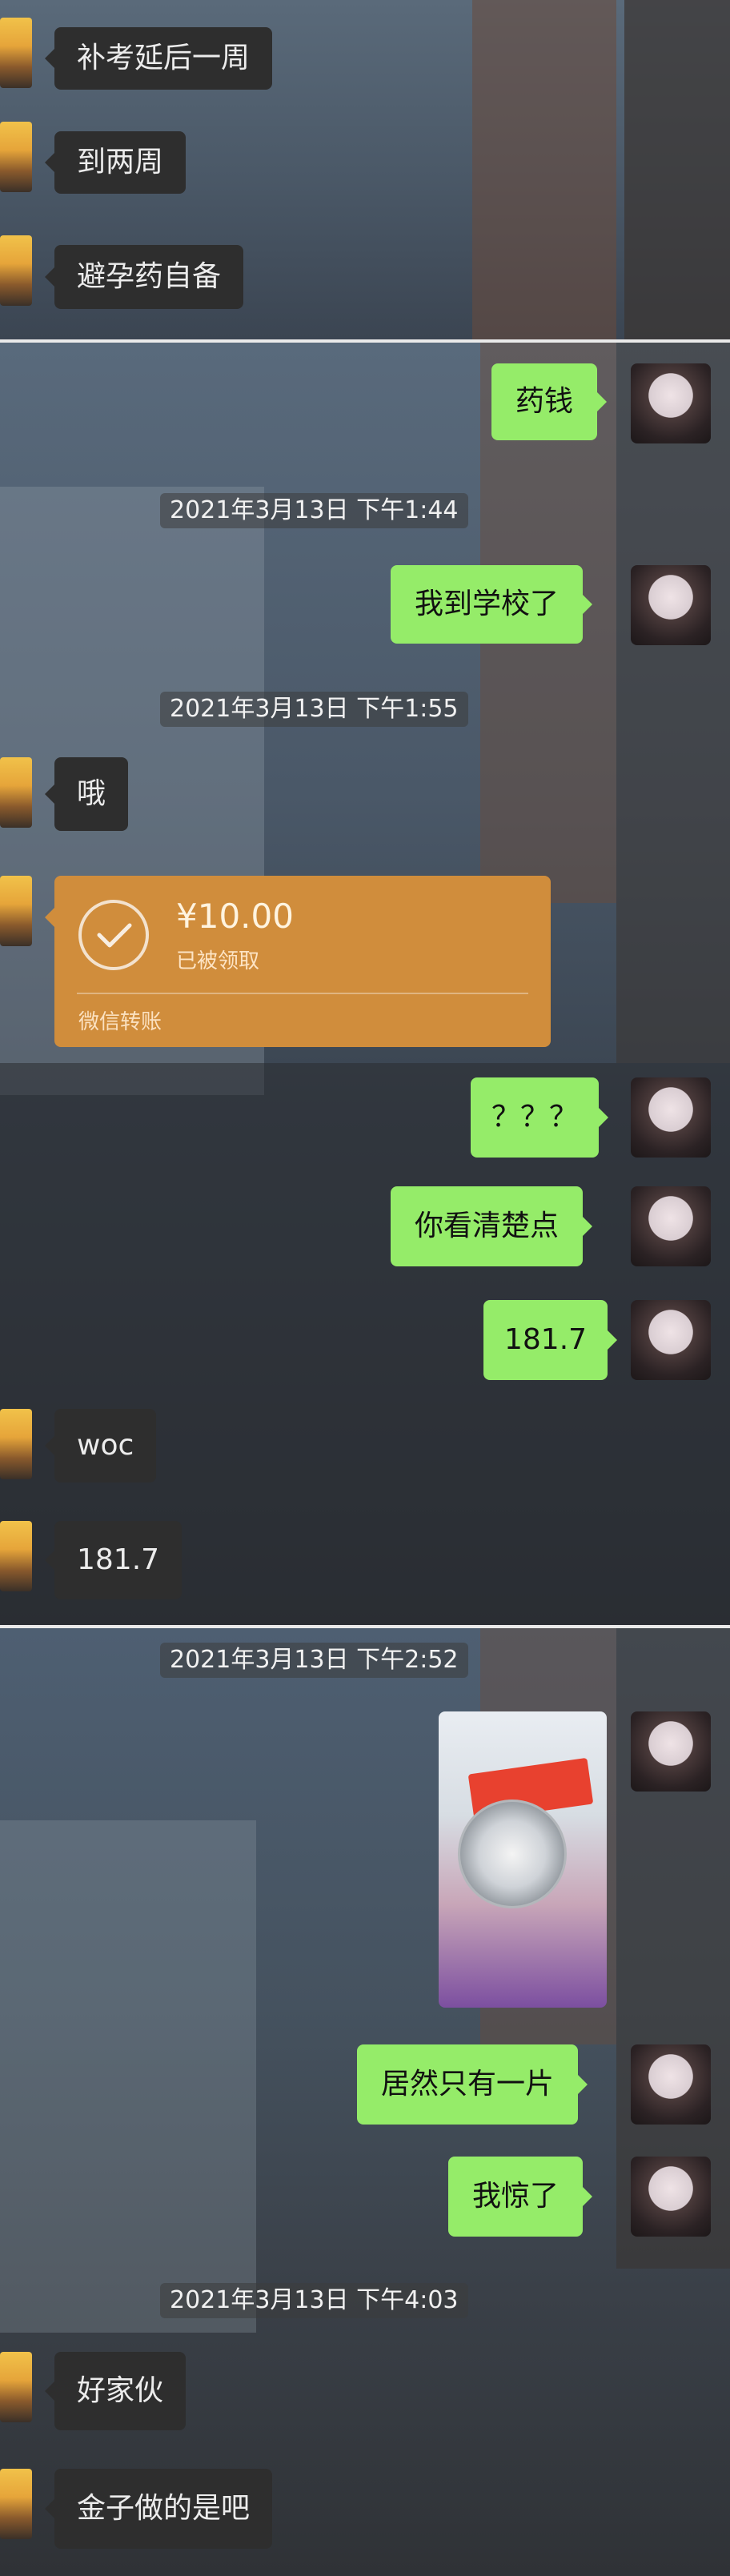 The width and height of the screenshot is (730, 2576). What do you see at coordinates (86, 794) in the screenshot?
I see `message-bubble: 哦` at bounding box center [86, 794].